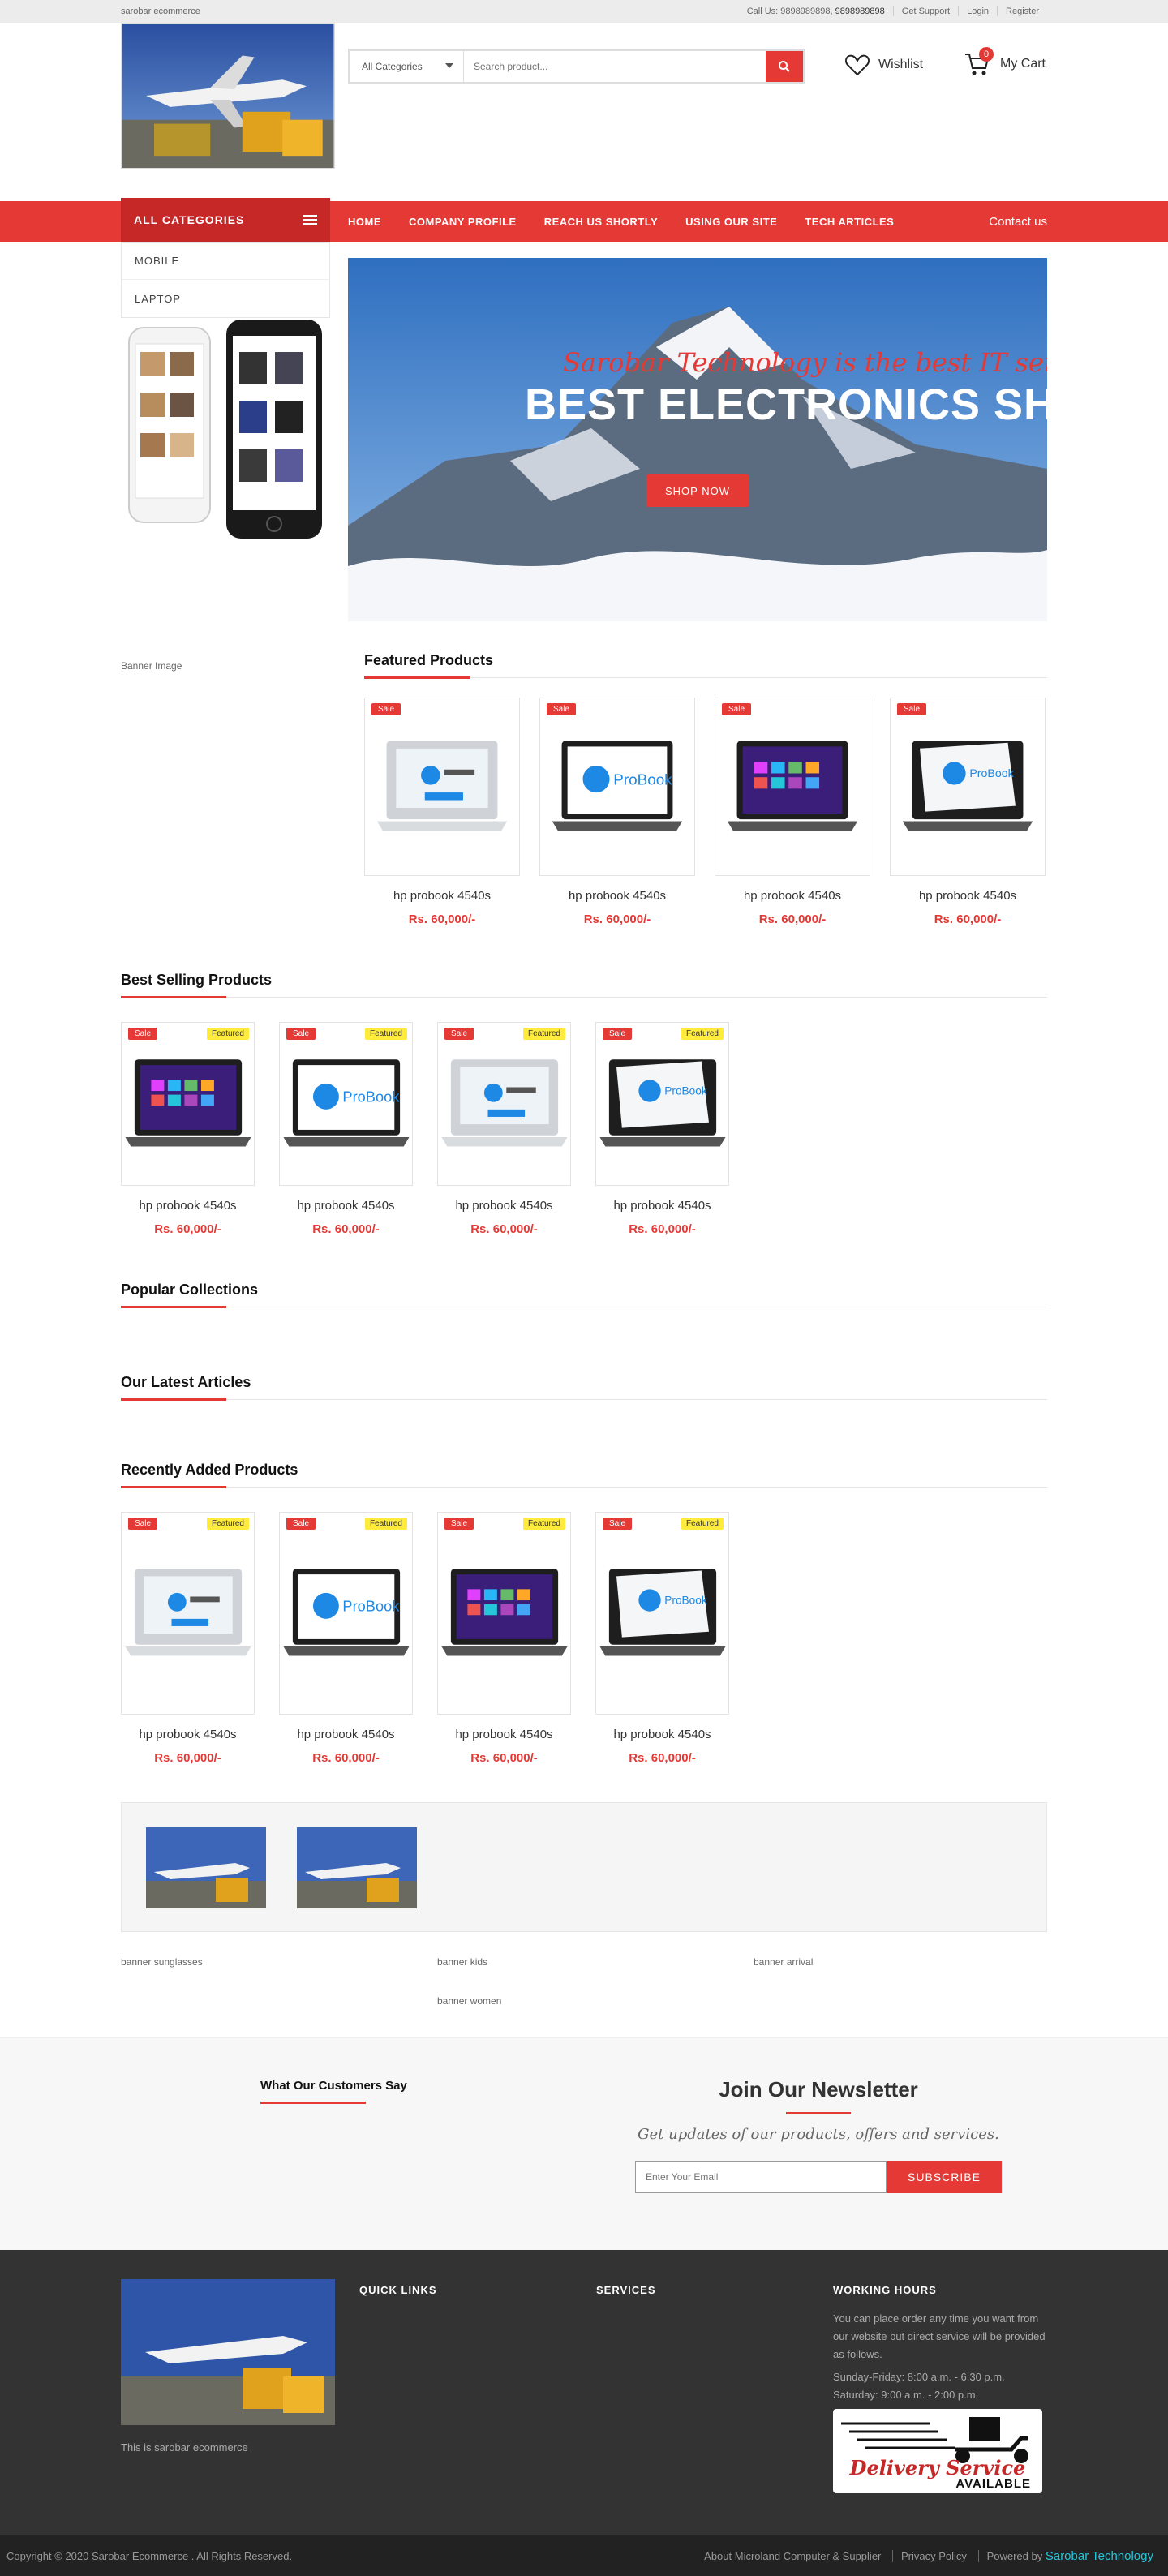 This screenshot has height=2576, width=1168. What do you see at coordinates (463, 222) in the screenshot?
I see `nav-company-profile: COMPANY PROFILE` at bounding box center [463, 222].